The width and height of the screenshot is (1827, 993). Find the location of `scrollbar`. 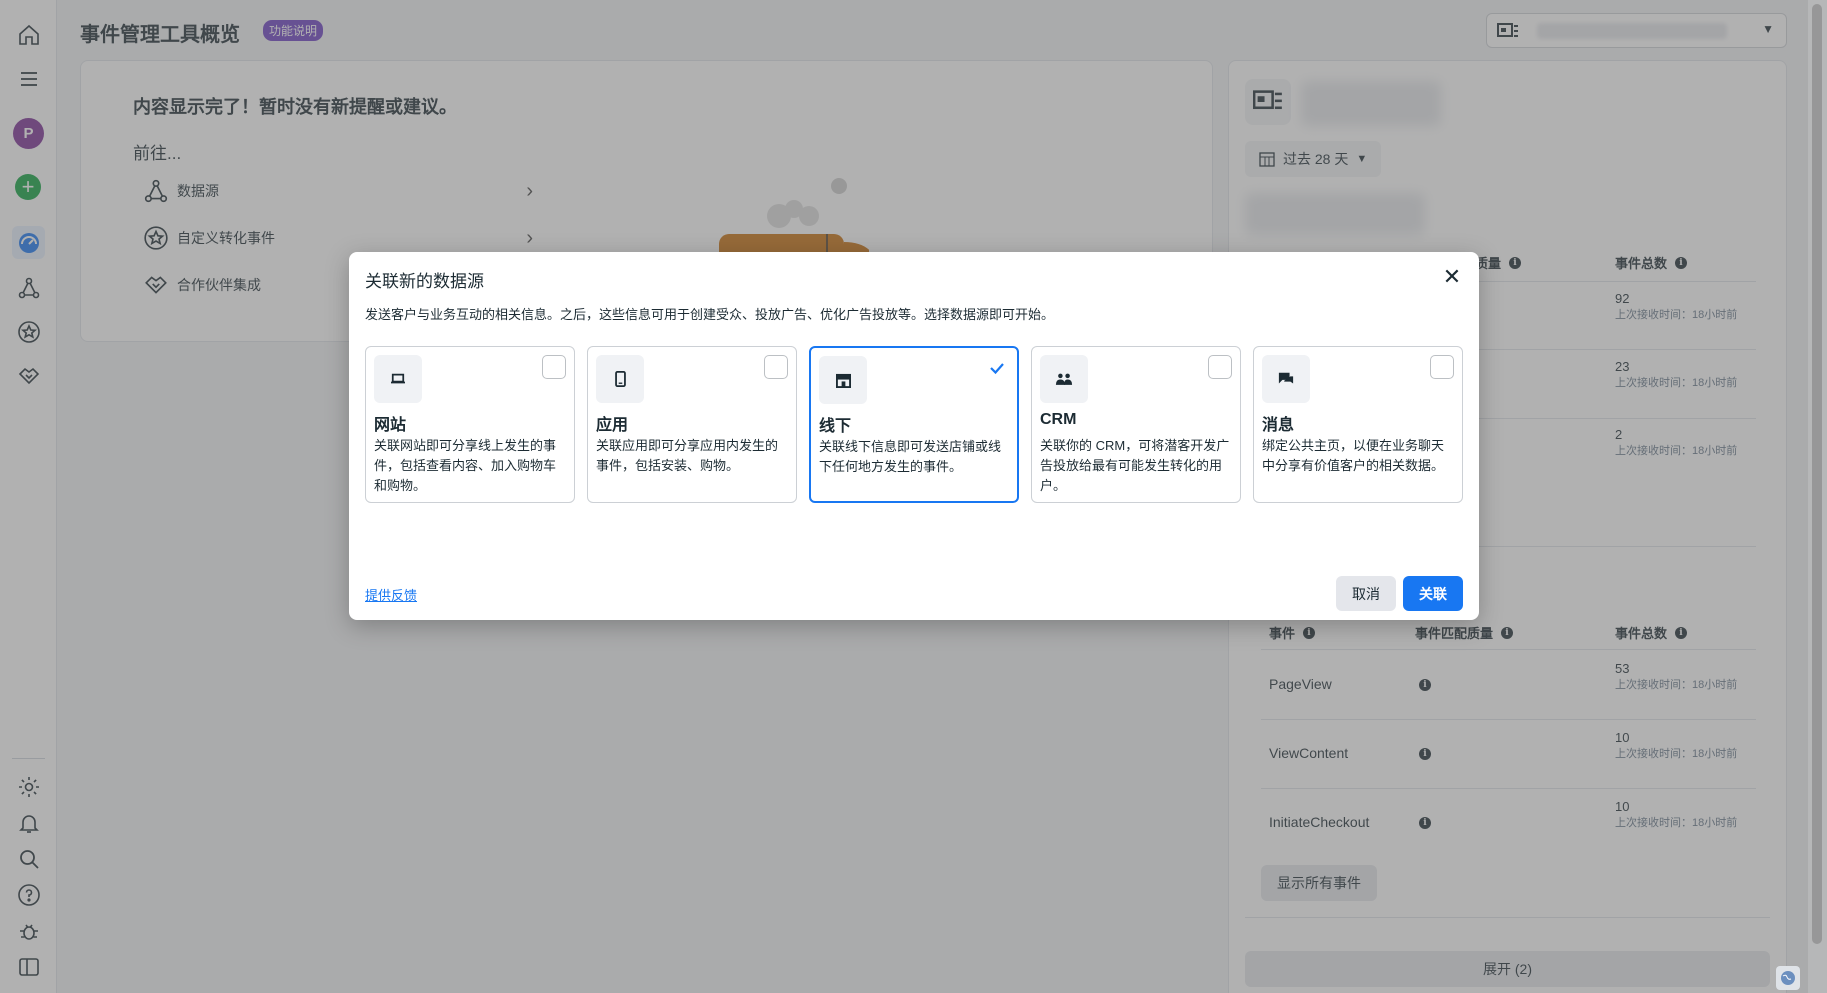

scrollbar is located at coordinates (1817, 496).